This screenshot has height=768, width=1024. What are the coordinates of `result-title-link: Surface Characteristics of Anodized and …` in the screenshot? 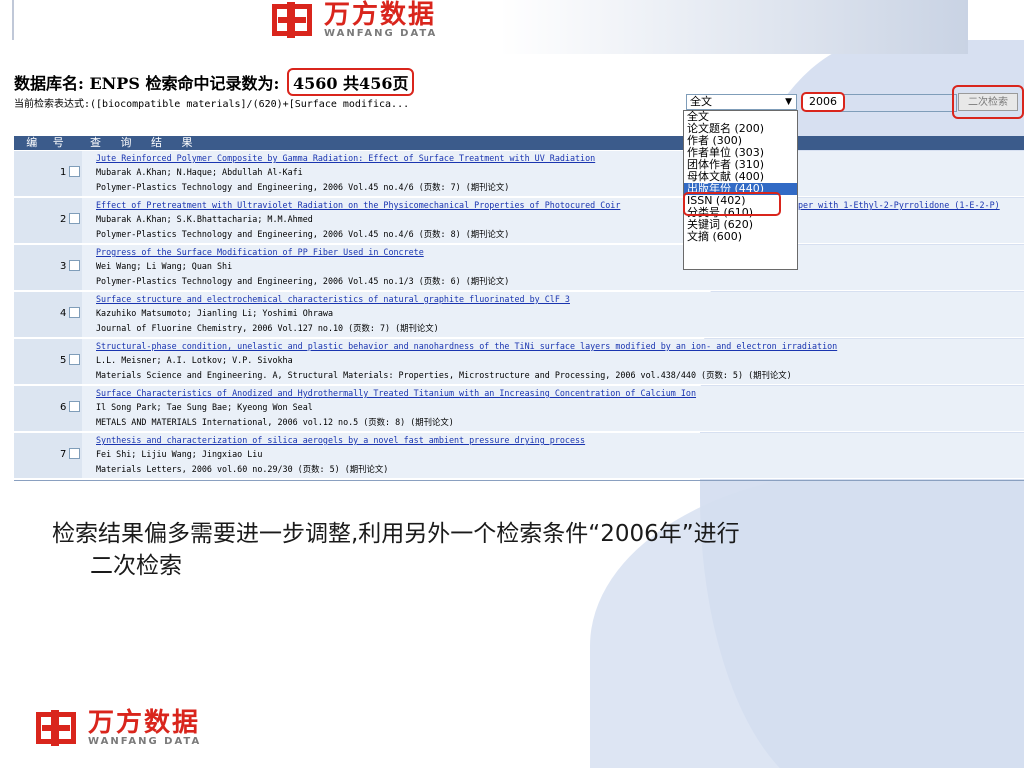 It's located at (396, 393).